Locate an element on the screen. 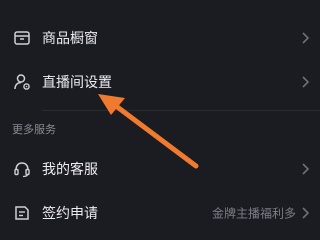 The image size is (320, 240). headset-icon is located at coordinates (22, 170).